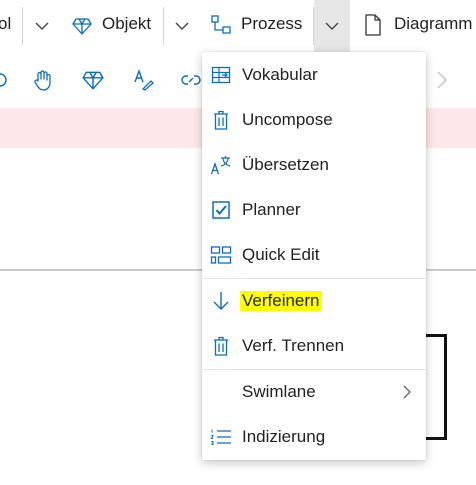 The image size is (476, 485). I want to click on hand-icon, so click(43, 80).